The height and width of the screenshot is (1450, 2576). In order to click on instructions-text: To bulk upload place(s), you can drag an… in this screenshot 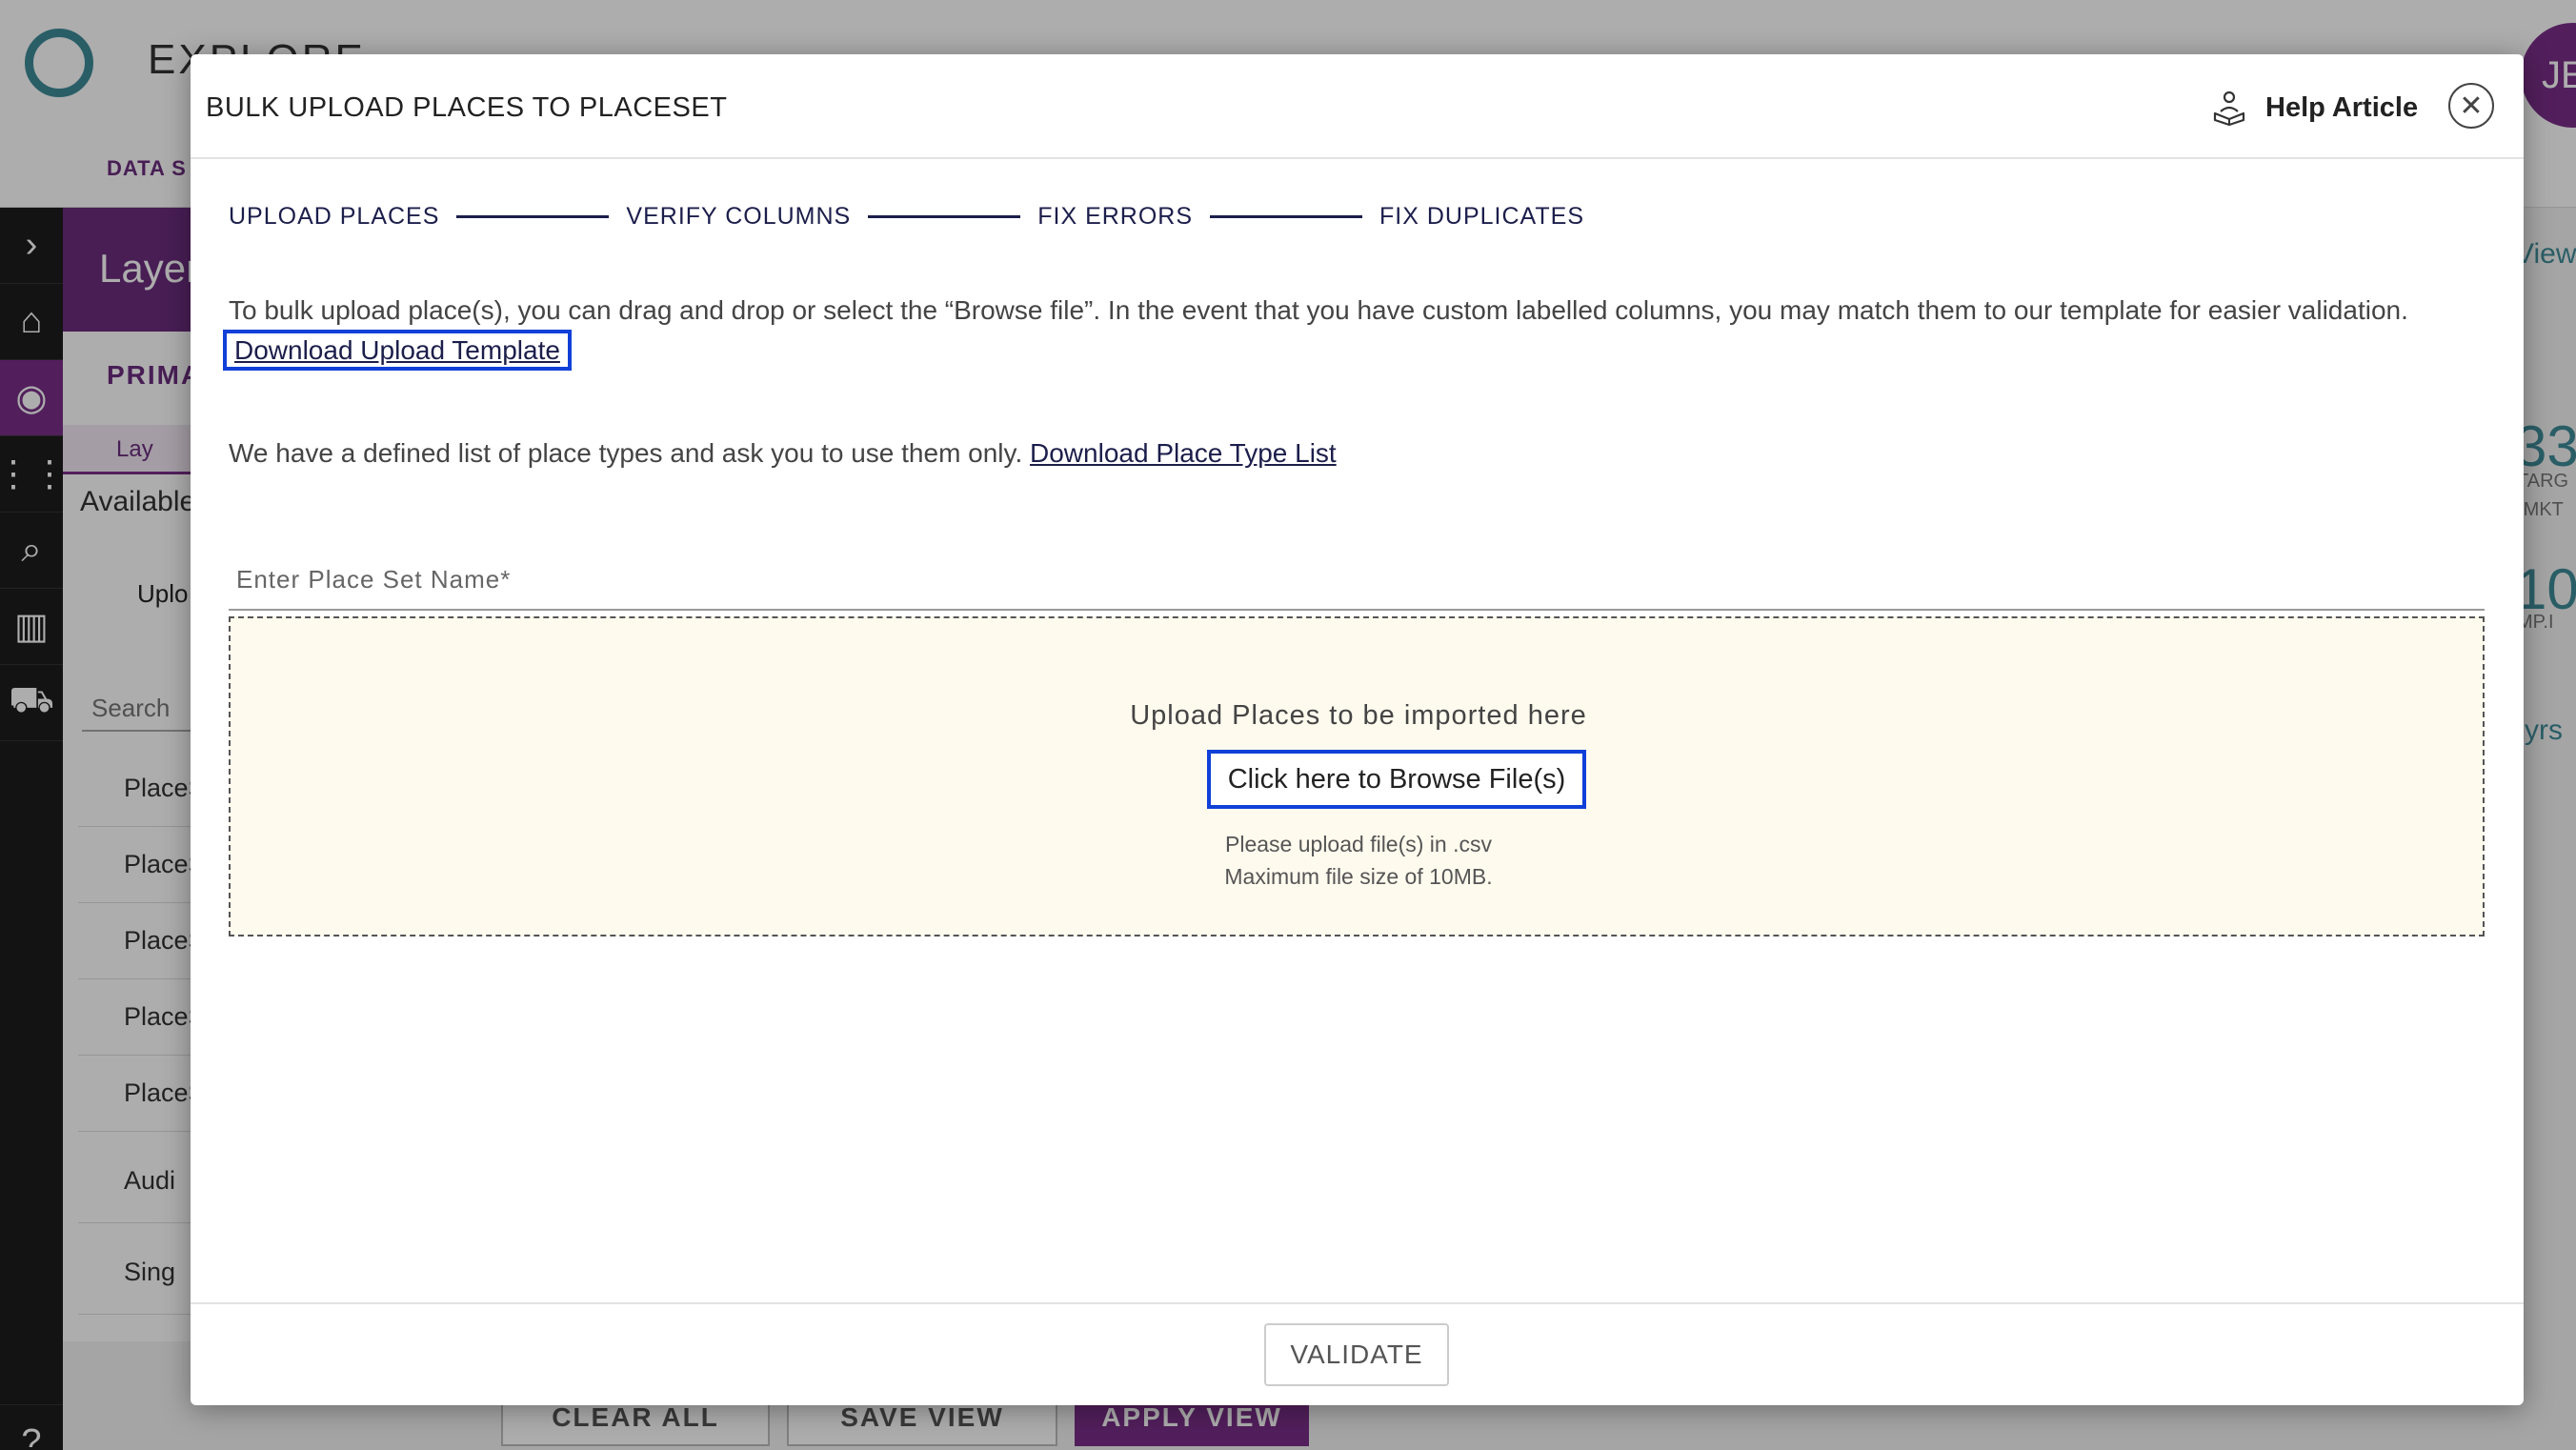, I will do `click(1318, 310)`.